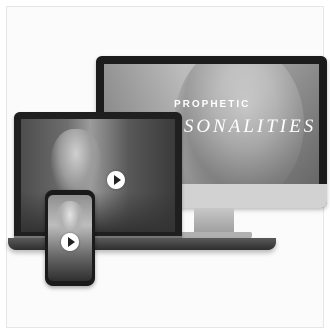  I want to click on laptop-video-person, so click(76, 164).